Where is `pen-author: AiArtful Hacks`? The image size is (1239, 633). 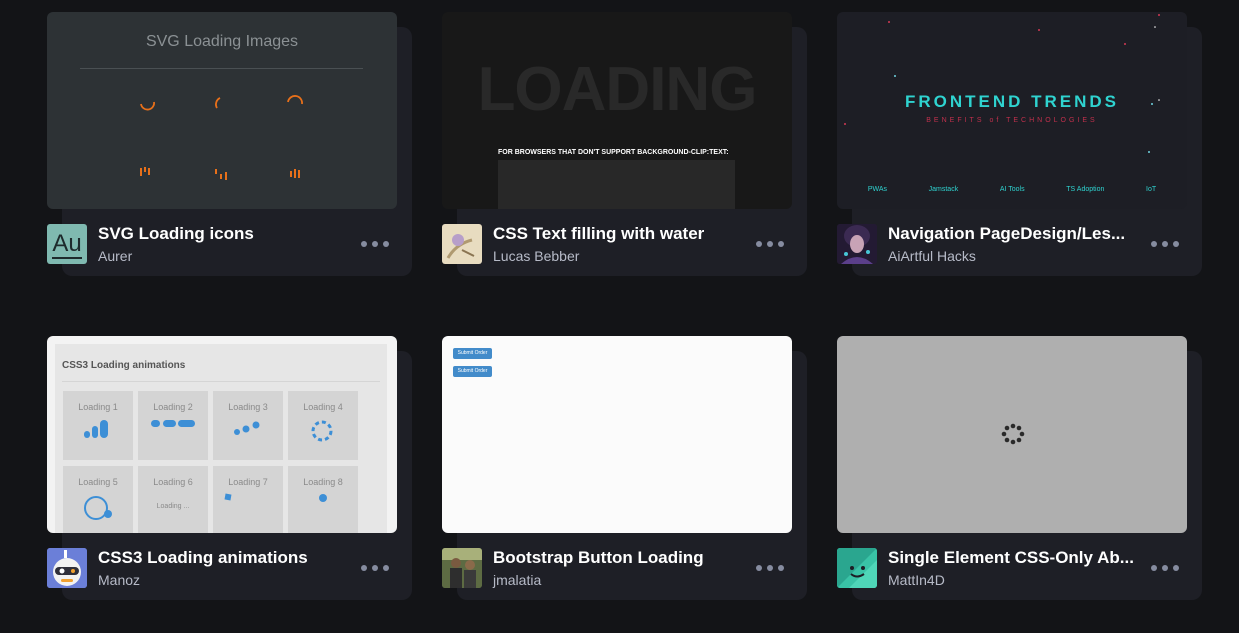
pen-author: AiArtful Hacks is located at coordinates (932, 256).